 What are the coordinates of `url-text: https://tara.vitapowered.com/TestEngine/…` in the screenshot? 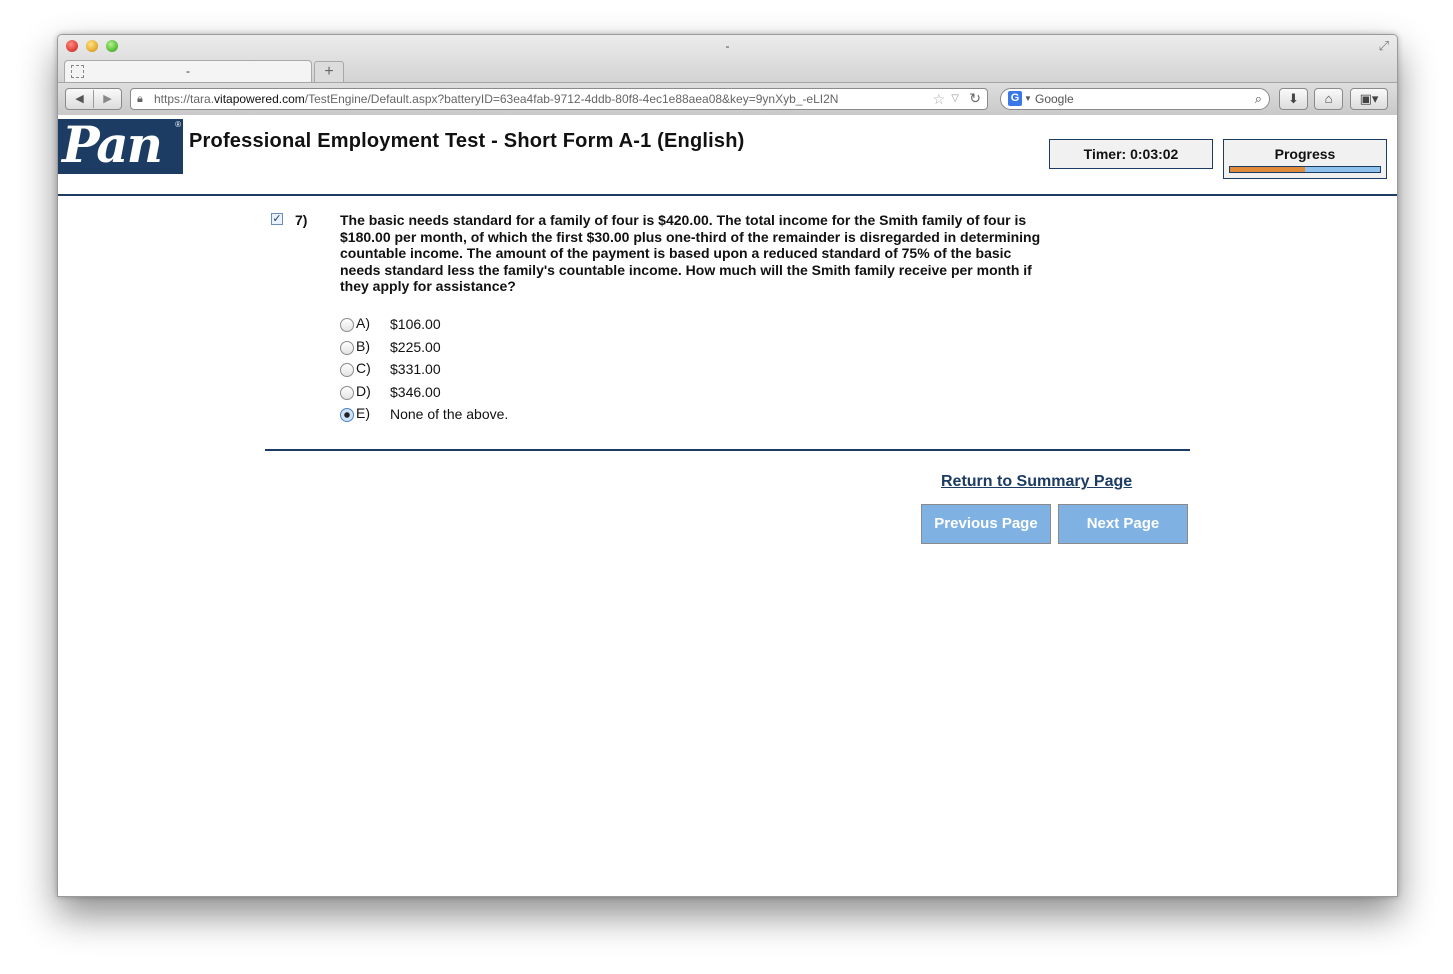 It's located at (541, 99).